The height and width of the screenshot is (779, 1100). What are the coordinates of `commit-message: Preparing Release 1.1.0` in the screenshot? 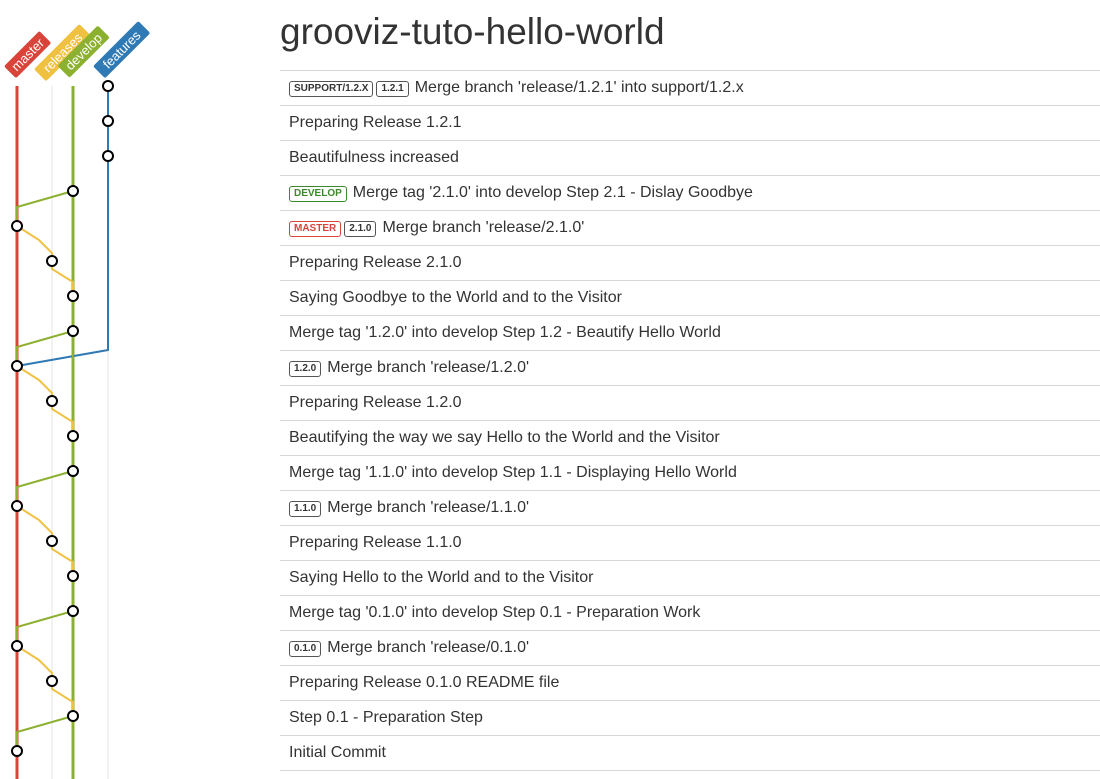 It's located at (375, 542).